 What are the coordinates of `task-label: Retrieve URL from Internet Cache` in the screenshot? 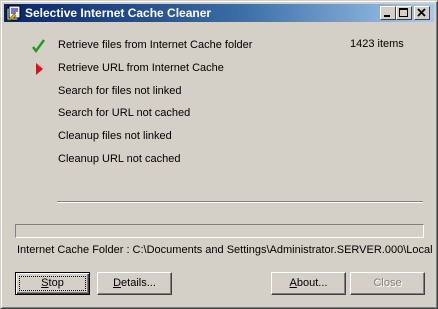 It's located at (141, 68).